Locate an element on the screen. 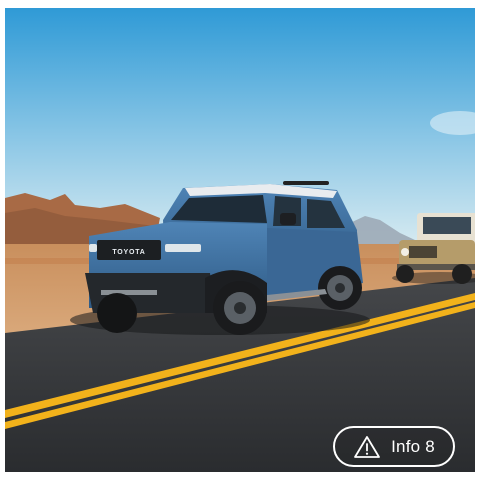 The height and width of the screenshot is (479, 480). info-badge-label: Info 8 is located at coordinates (413, 446).